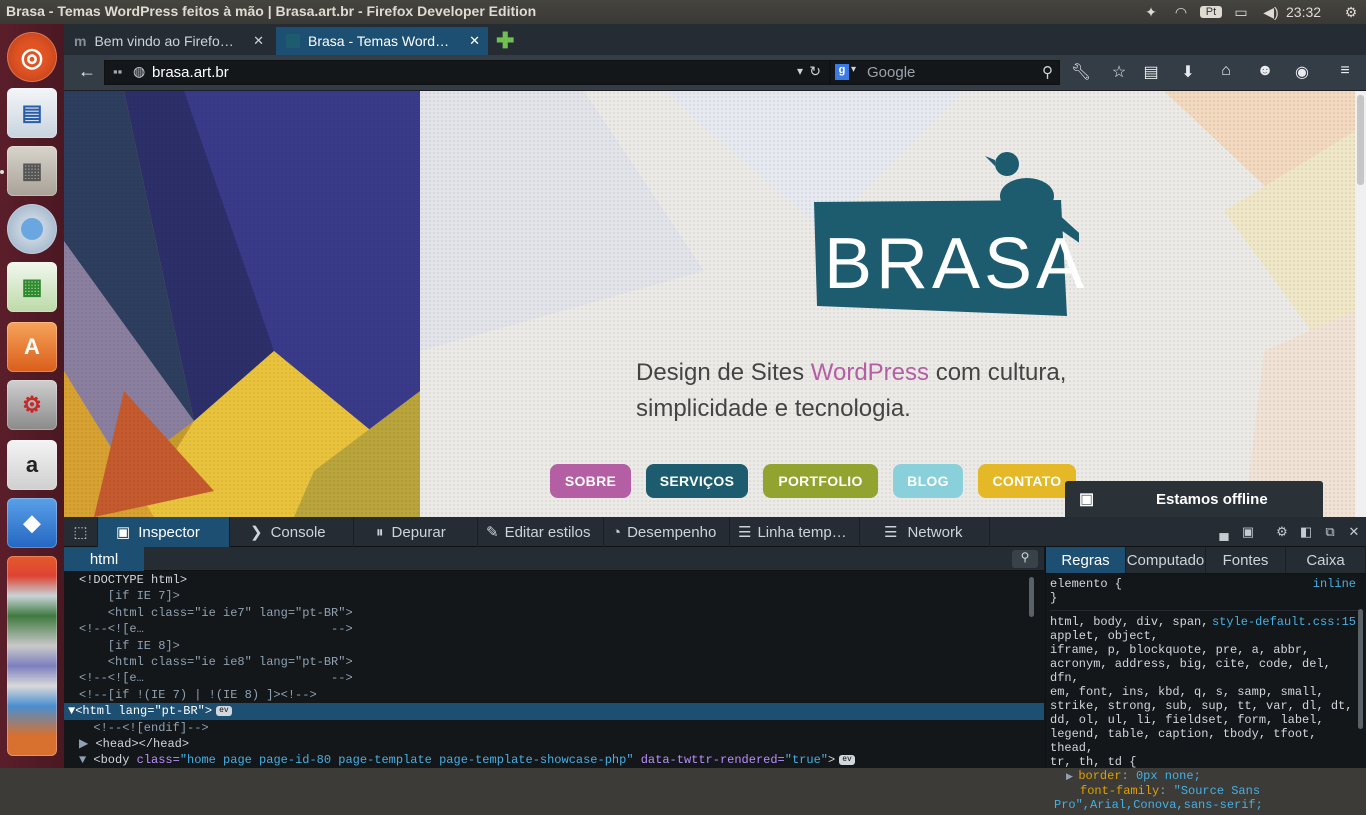  What do you see at coordinates (925, 532) in the screenshot?
I see `tab-network: ☰ Network` at bounding box center [925, 532].